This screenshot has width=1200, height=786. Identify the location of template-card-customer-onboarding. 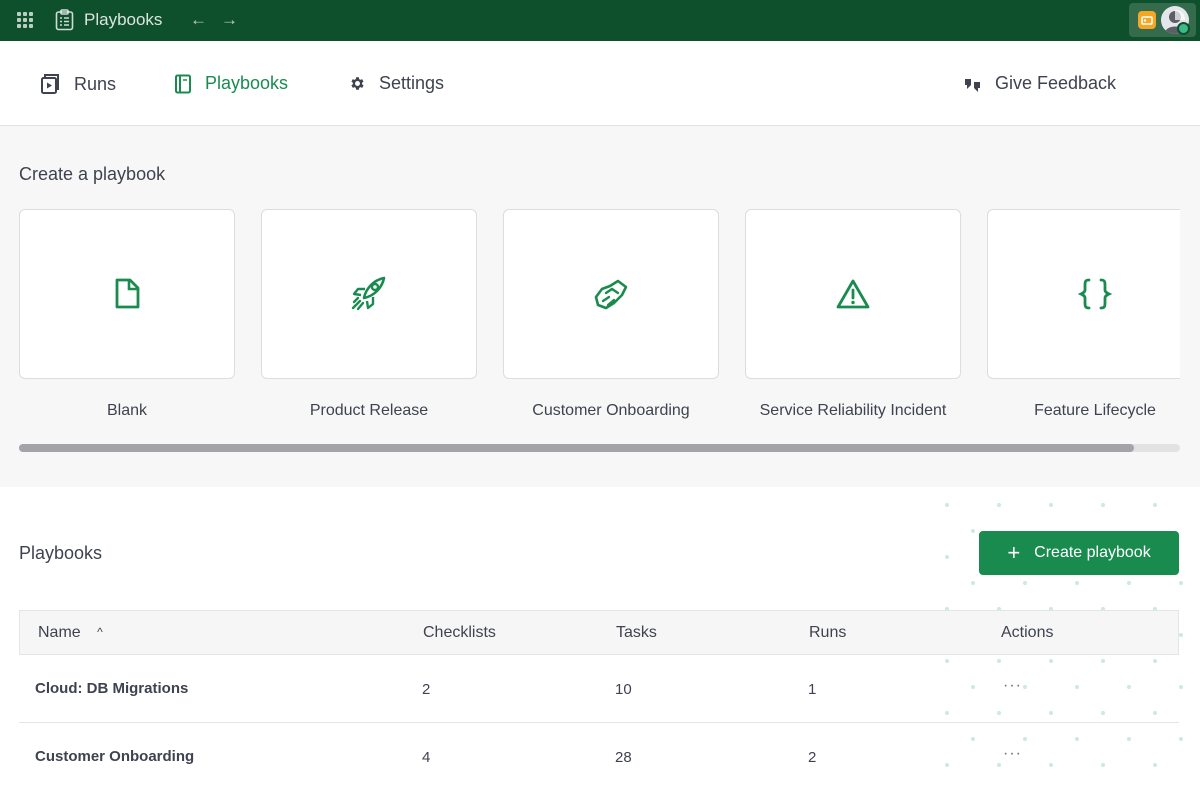
(611, 294).